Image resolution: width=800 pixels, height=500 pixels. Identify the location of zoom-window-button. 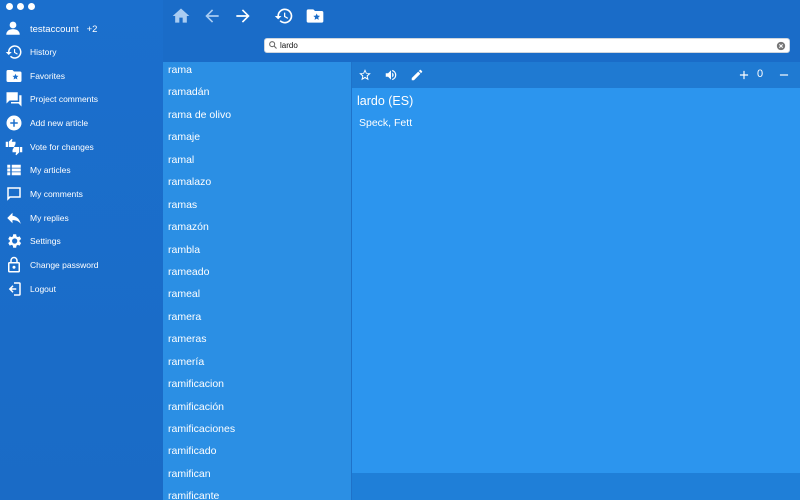
(31, 6).